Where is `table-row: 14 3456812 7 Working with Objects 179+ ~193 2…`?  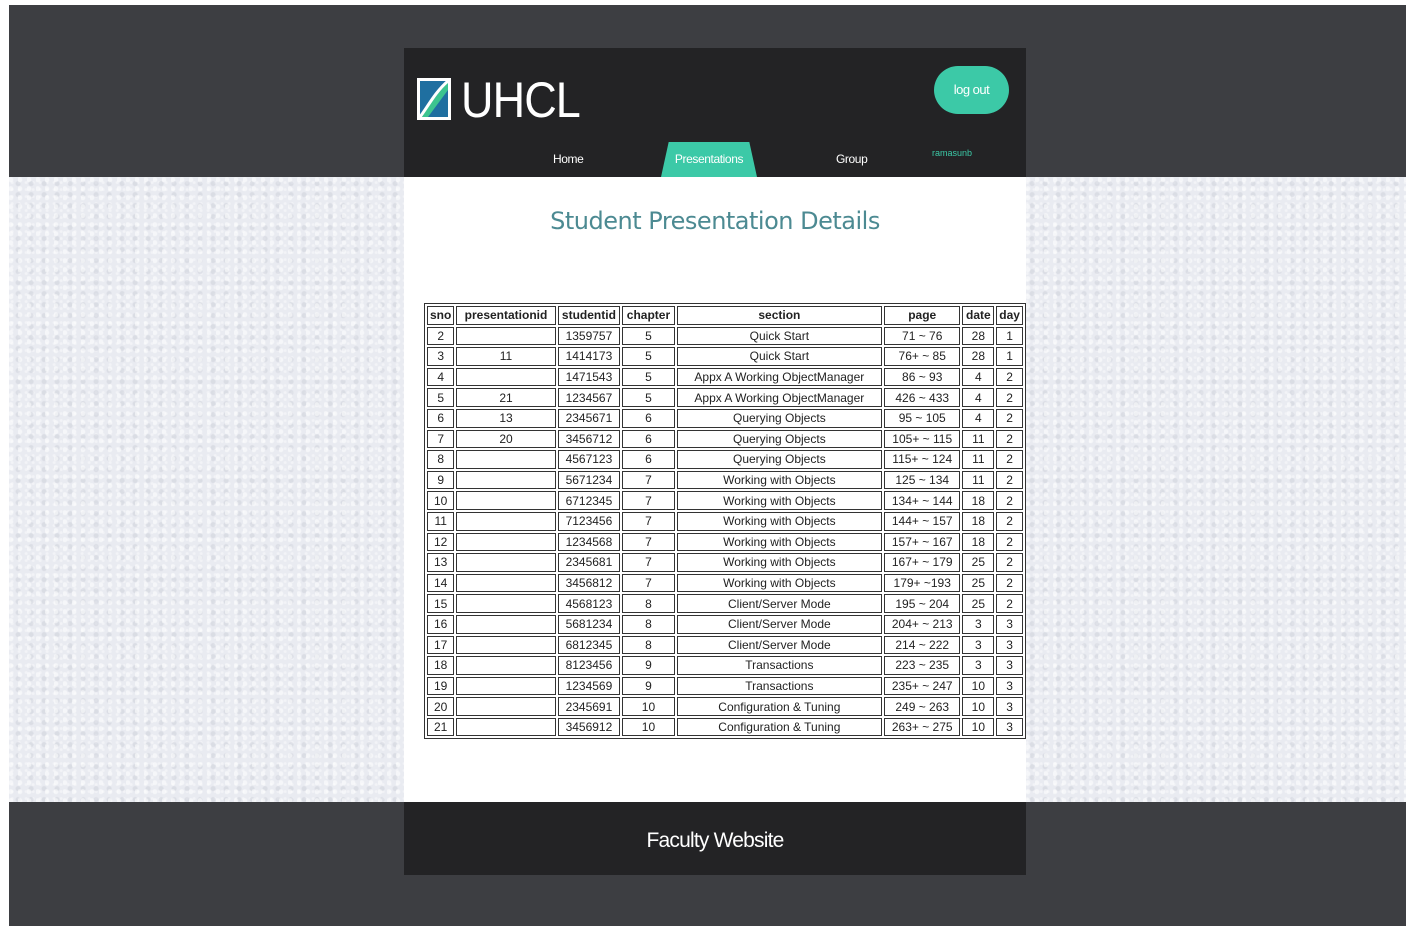 table-row: 14 3456812 7 Working with Objects 179+ ~193 2… is located at coordinates (725, 583).